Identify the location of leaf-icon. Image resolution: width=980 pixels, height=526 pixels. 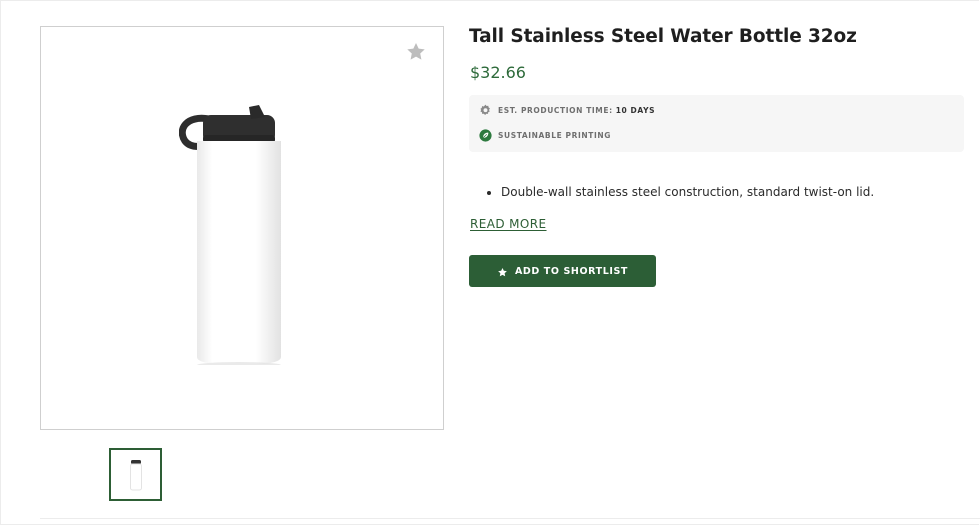
(485, 135).